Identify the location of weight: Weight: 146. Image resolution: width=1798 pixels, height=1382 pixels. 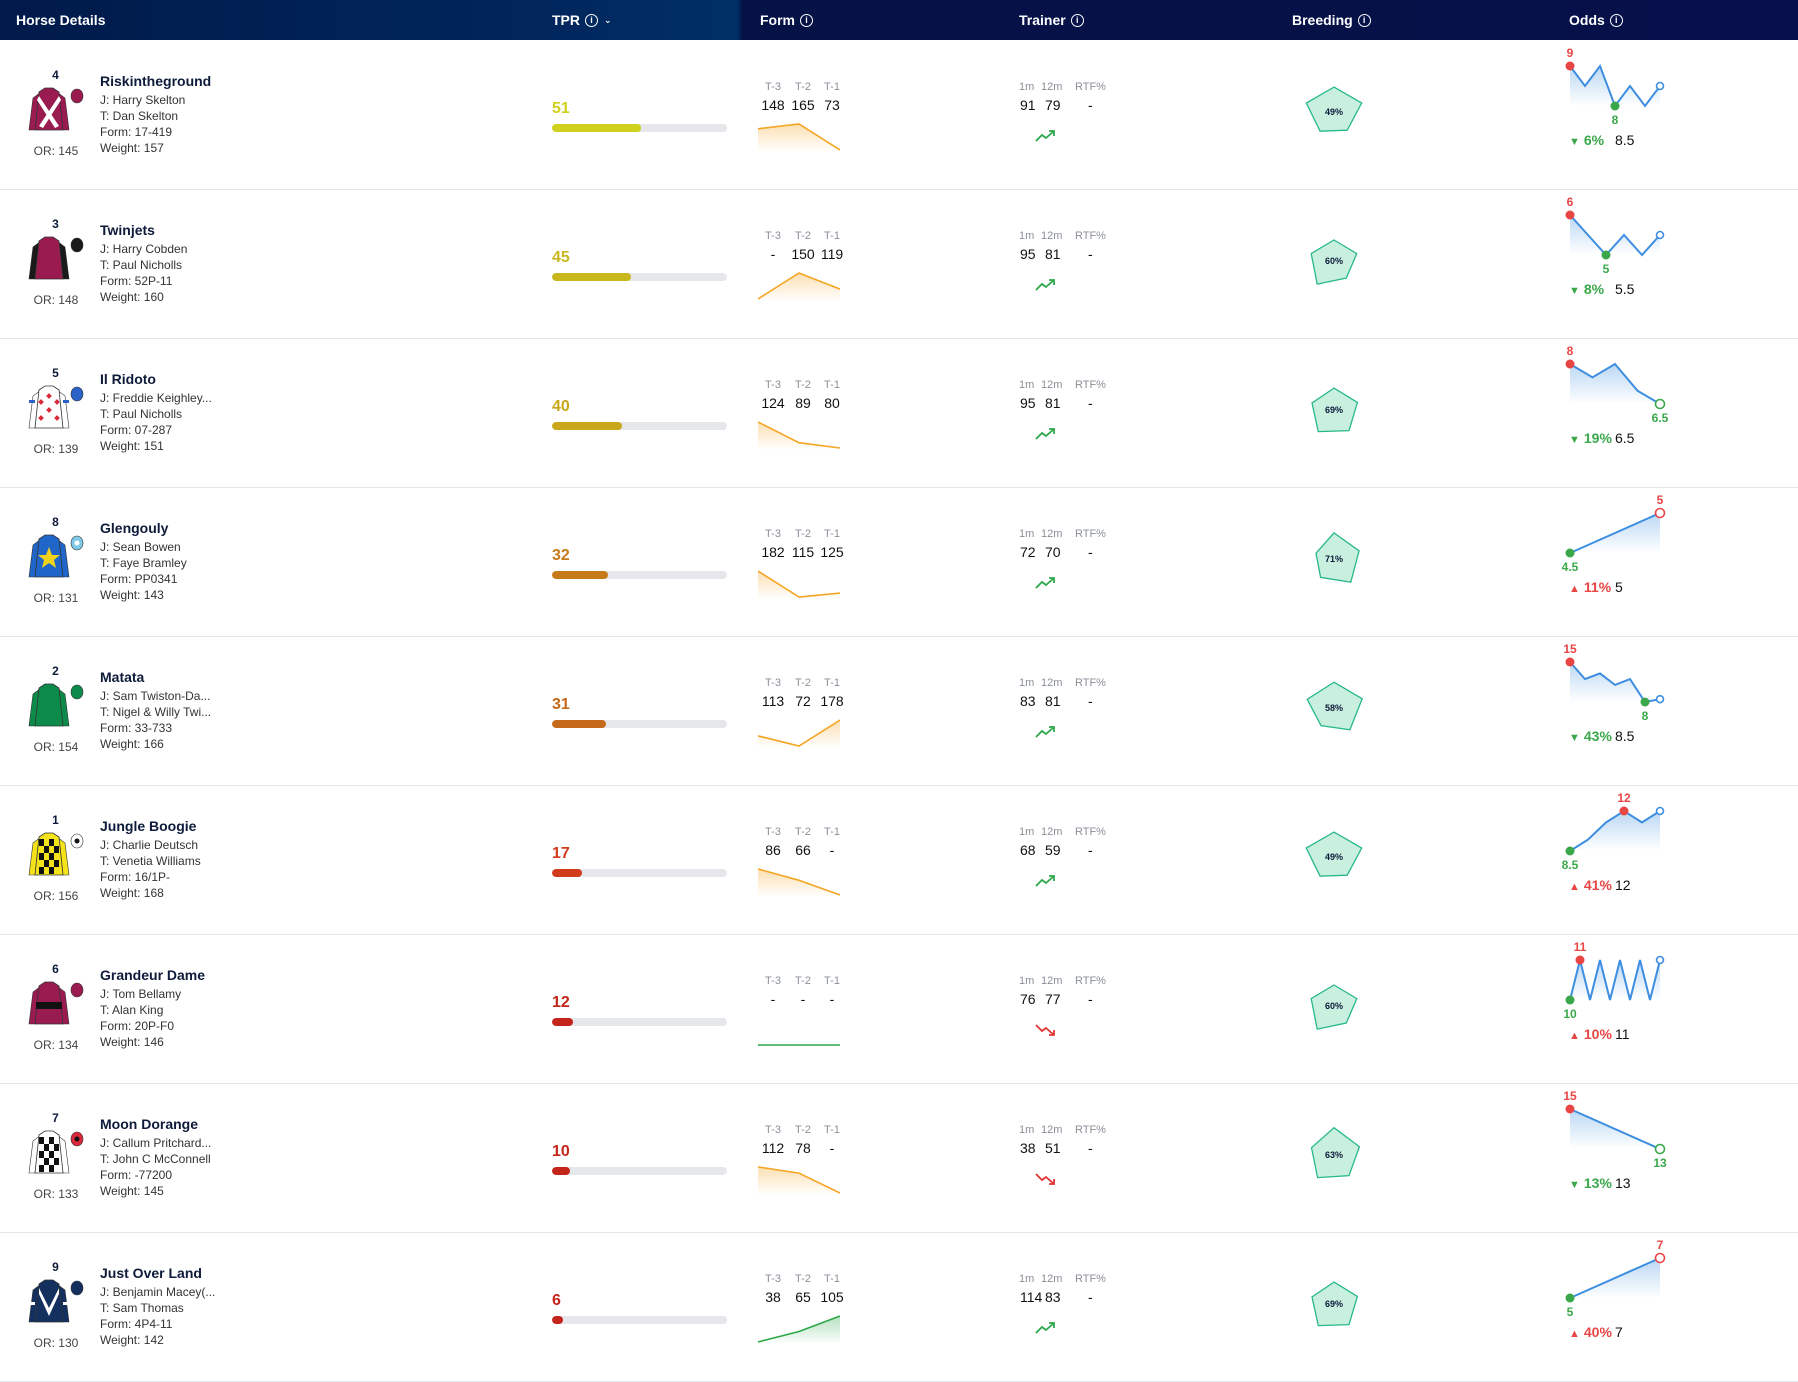
(132, 1042).